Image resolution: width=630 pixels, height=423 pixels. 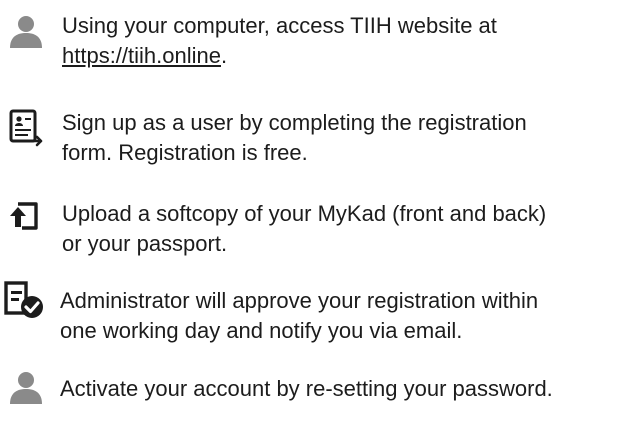 What do you see at coordinates (279, 56) in the screenshot?
I see `step-1-line-2: https://tiih.online.` at bounding box center [279, 56].